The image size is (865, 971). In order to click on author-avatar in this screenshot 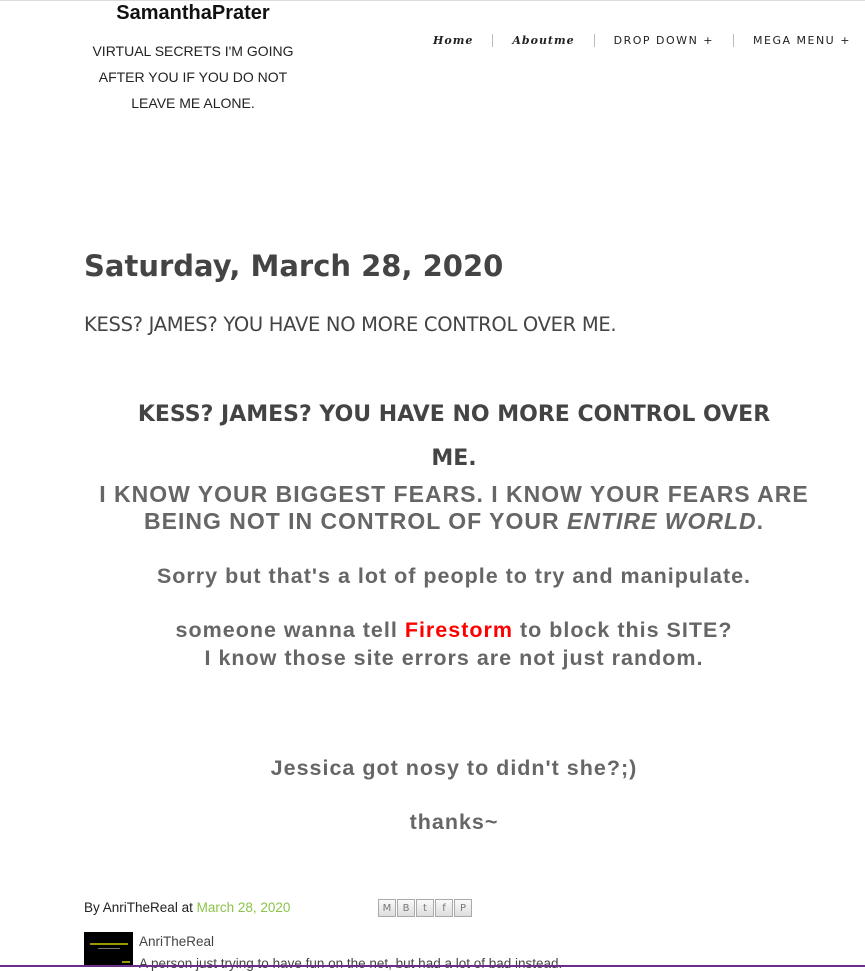, I will do `click(108, 949)`.